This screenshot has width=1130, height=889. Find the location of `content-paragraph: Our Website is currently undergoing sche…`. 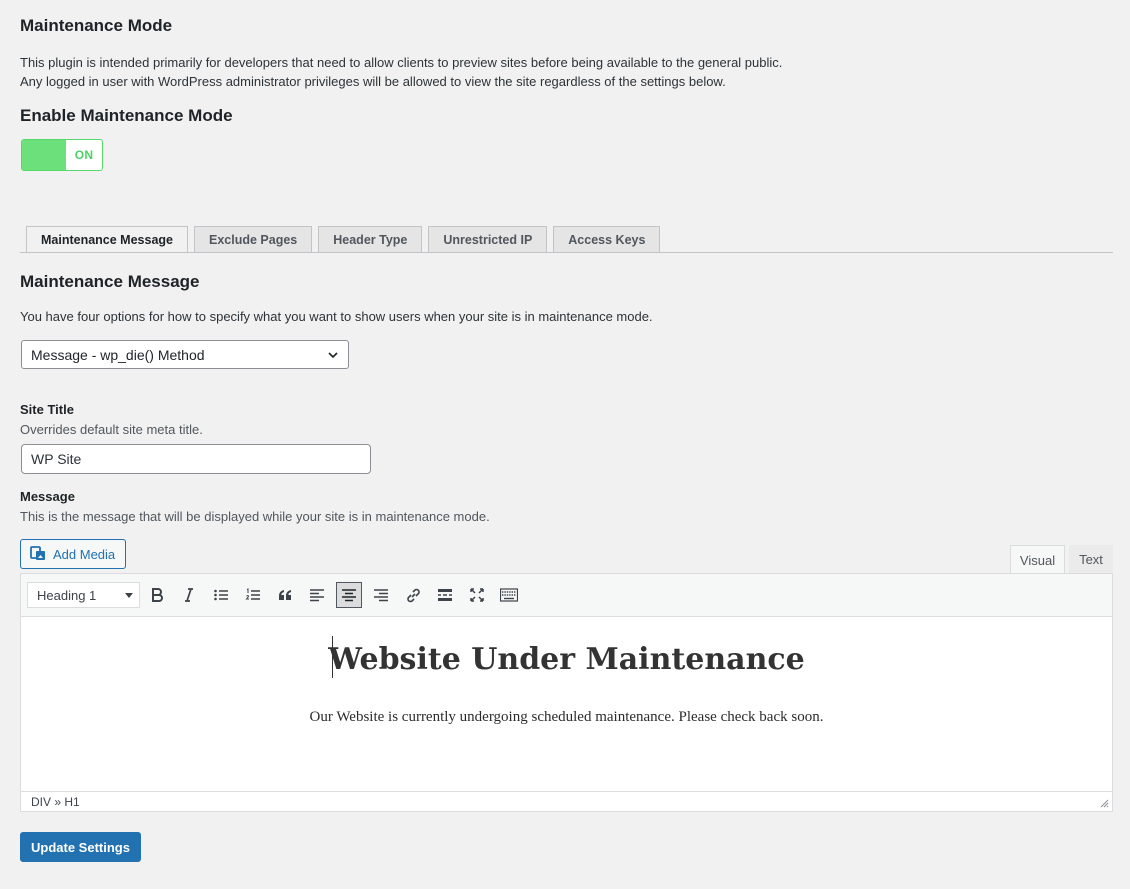

content-paragraph: Our Website is currently undergoing sche… is located at coordinates (566, 717).